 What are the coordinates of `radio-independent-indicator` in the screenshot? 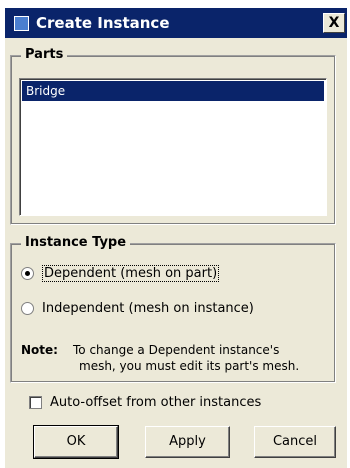 It's located at (27, 308).